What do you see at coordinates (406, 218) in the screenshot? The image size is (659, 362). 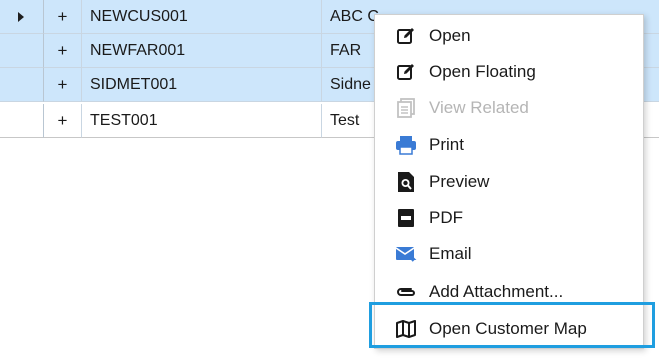 I see `pdf-icon` at bounding box center [406, 218].